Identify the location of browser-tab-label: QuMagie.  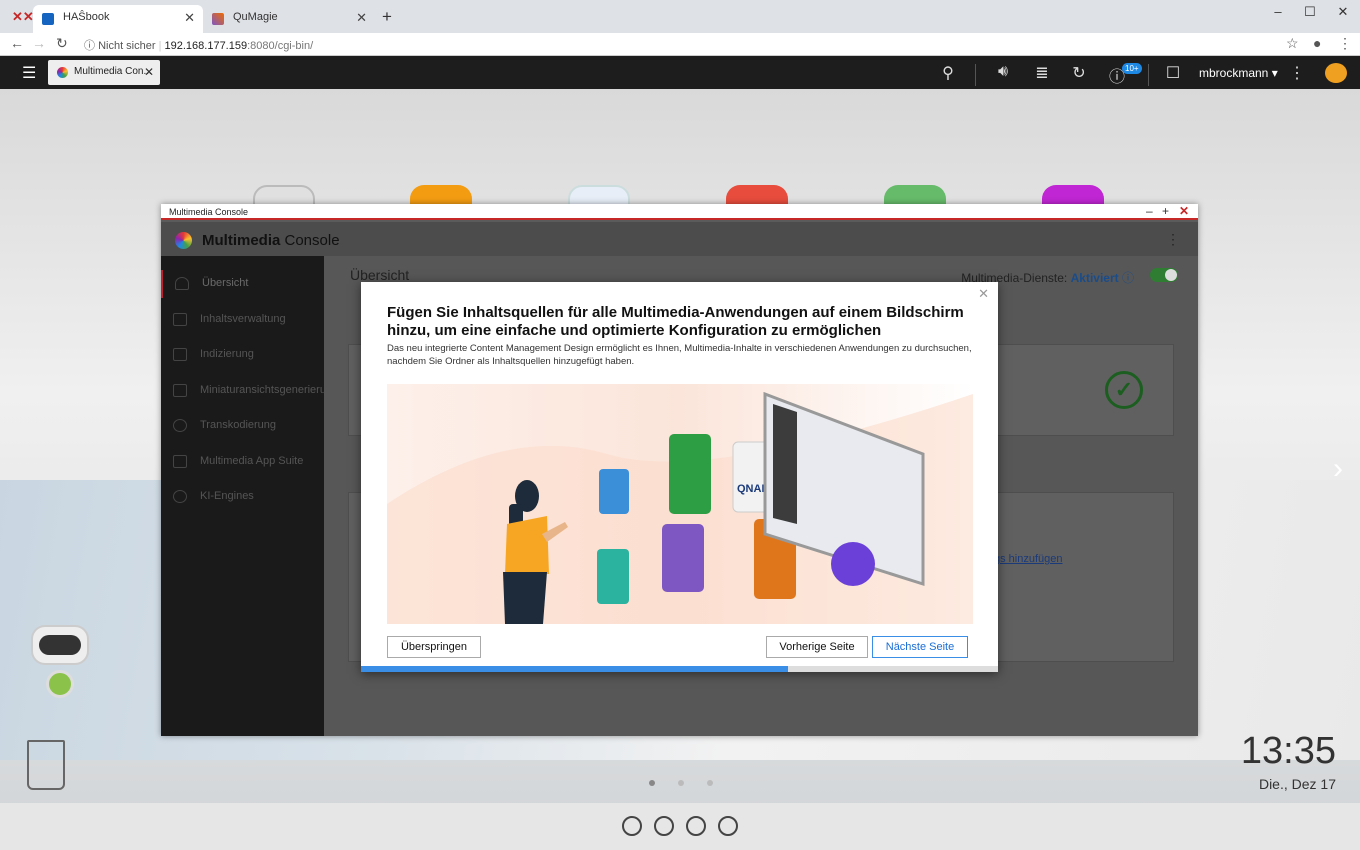
(255, 17).